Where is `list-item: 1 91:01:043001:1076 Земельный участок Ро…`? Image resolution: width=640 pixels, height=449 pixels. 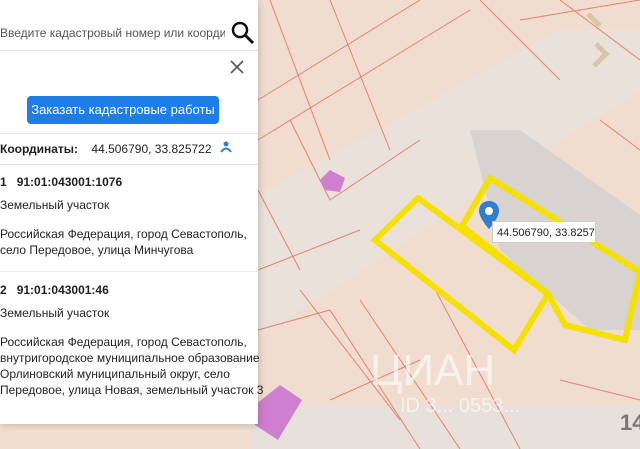
list-item: 1 91:01:043001:1076 Земельный участок Ро… is located at coordinates (129, 220).